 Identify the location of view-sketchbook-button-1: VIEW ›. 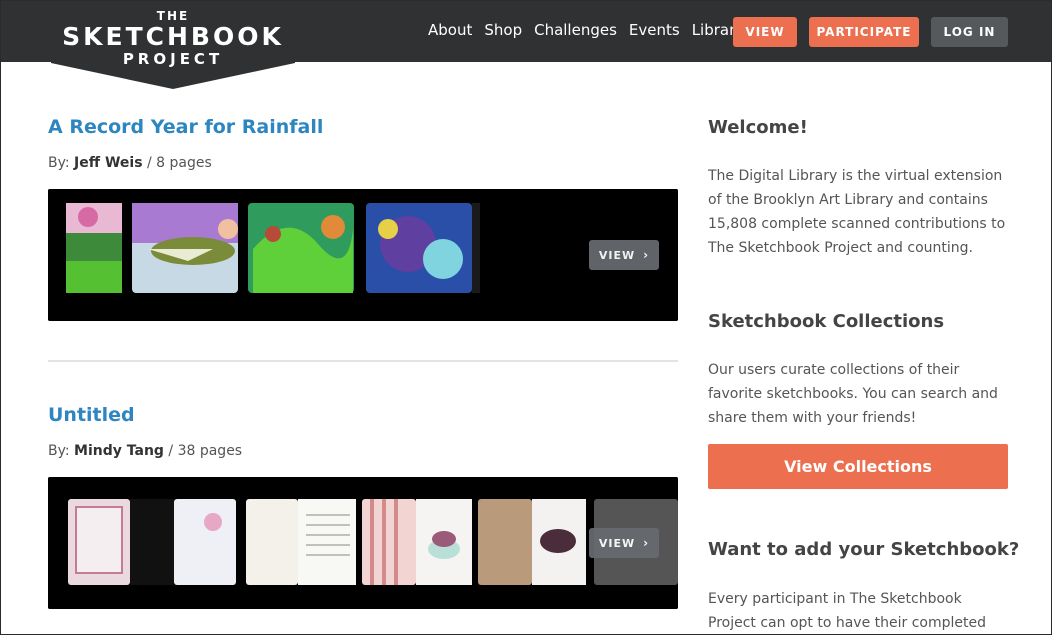
(624, 255).